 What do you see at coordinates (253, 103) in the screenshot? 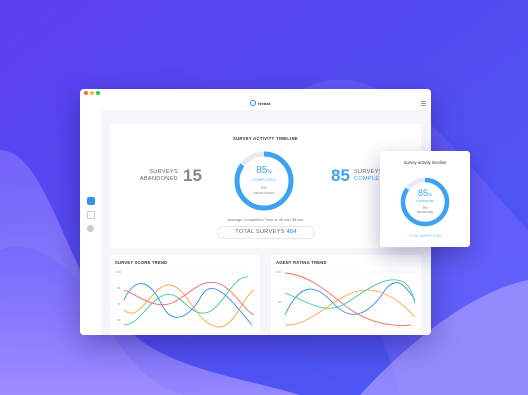
I see `brand-logo-icon` at bounding box center [253, 103].